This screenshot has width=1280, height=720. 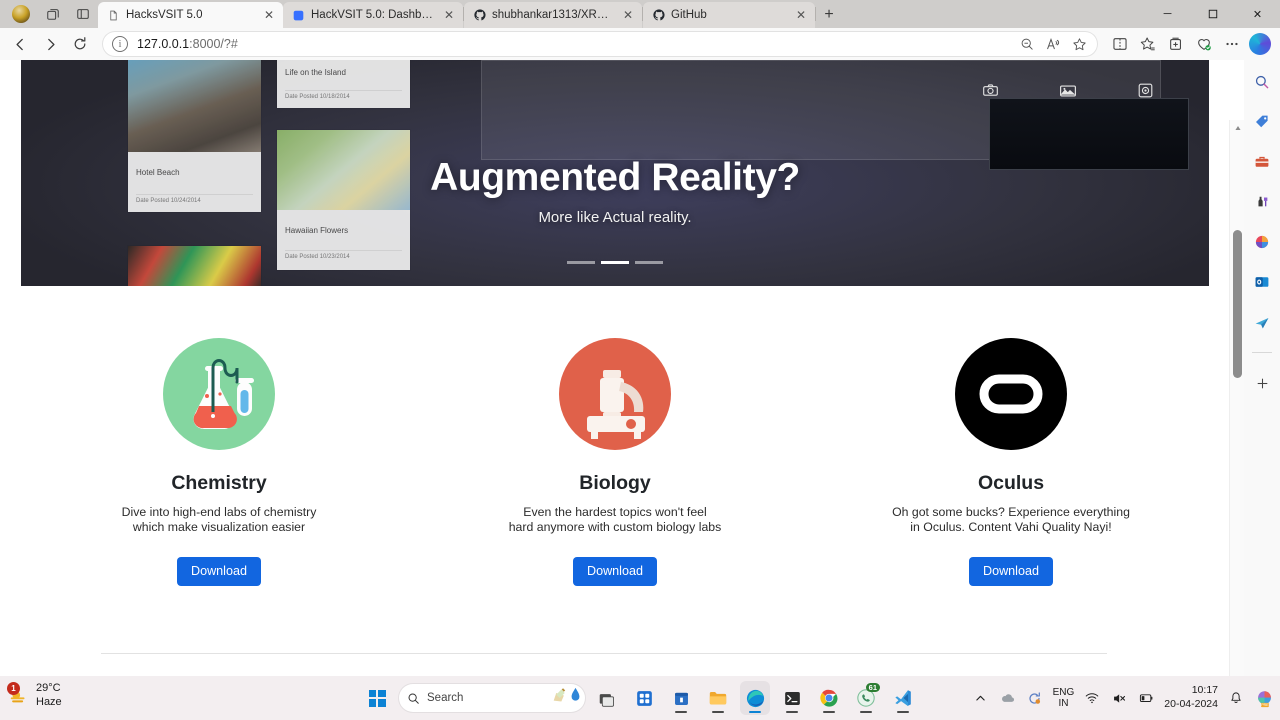 I want to click on download-button-biology: Download, so click(x=614, y=571).